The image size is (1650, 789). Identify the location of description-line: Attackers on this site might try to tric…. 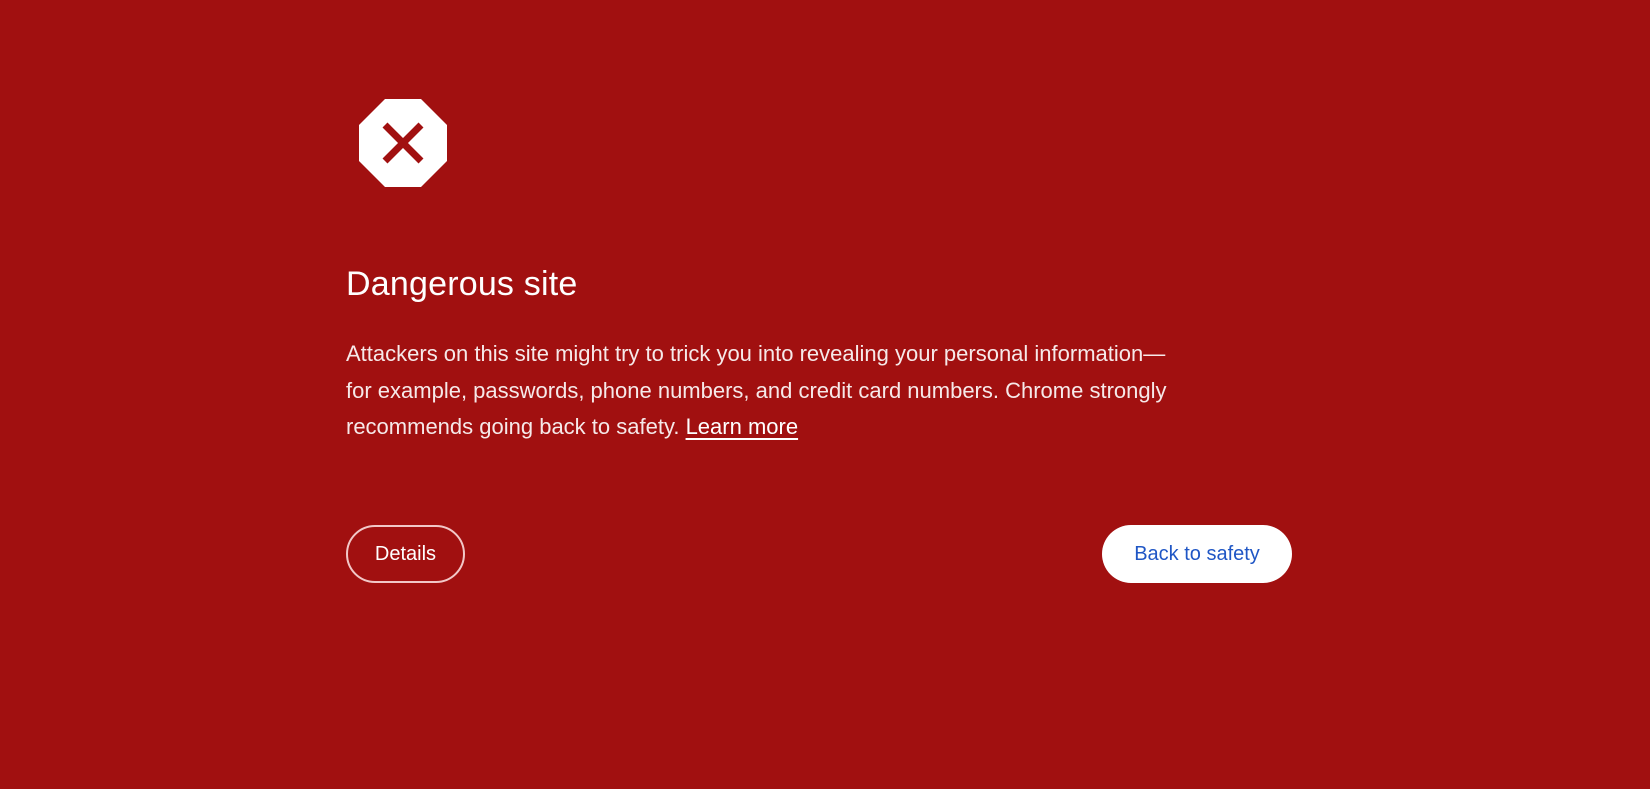
(756, 353).